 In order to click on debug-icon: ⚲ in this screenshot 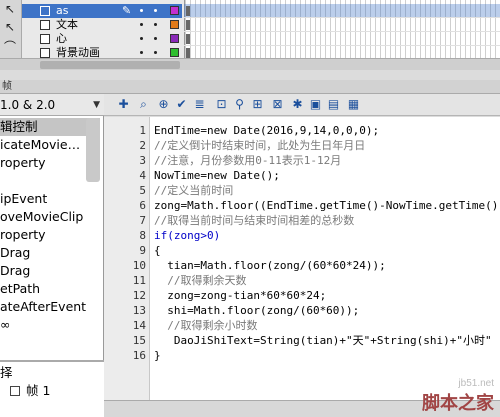, I will do `click(239, 104)`.